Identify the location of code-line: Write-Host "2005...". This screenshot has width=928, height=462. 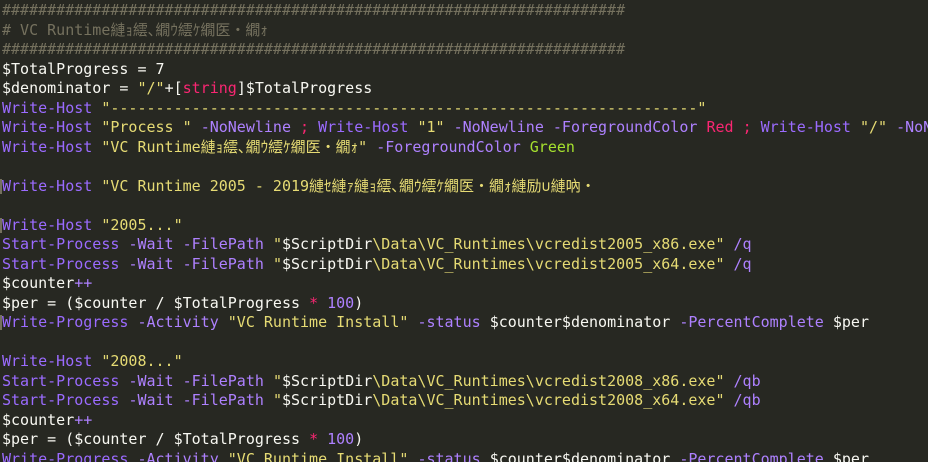
(464, 226).